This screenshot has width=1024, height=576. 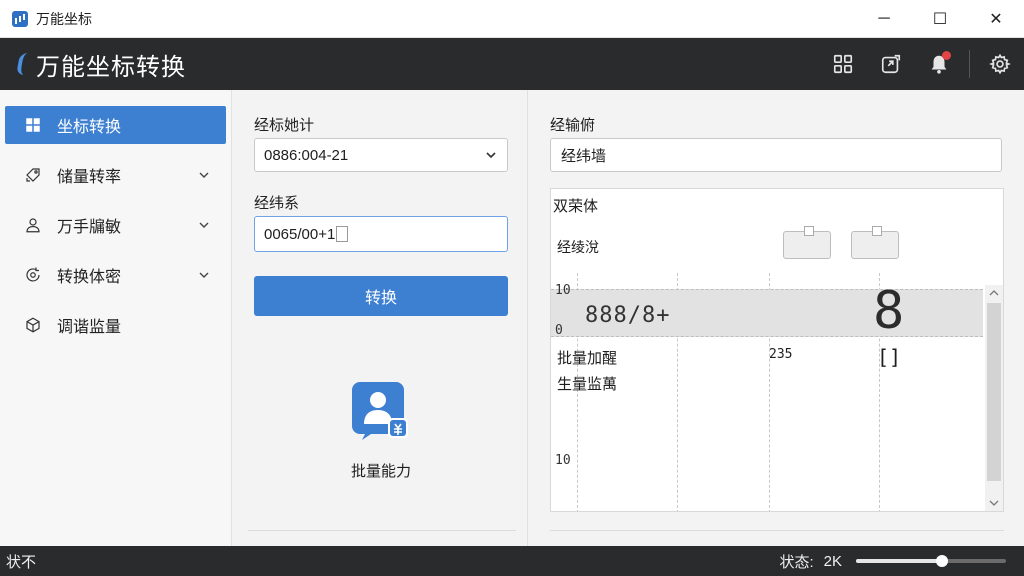 I want to click on convert-button: 转换, so click(x=381, y=296).